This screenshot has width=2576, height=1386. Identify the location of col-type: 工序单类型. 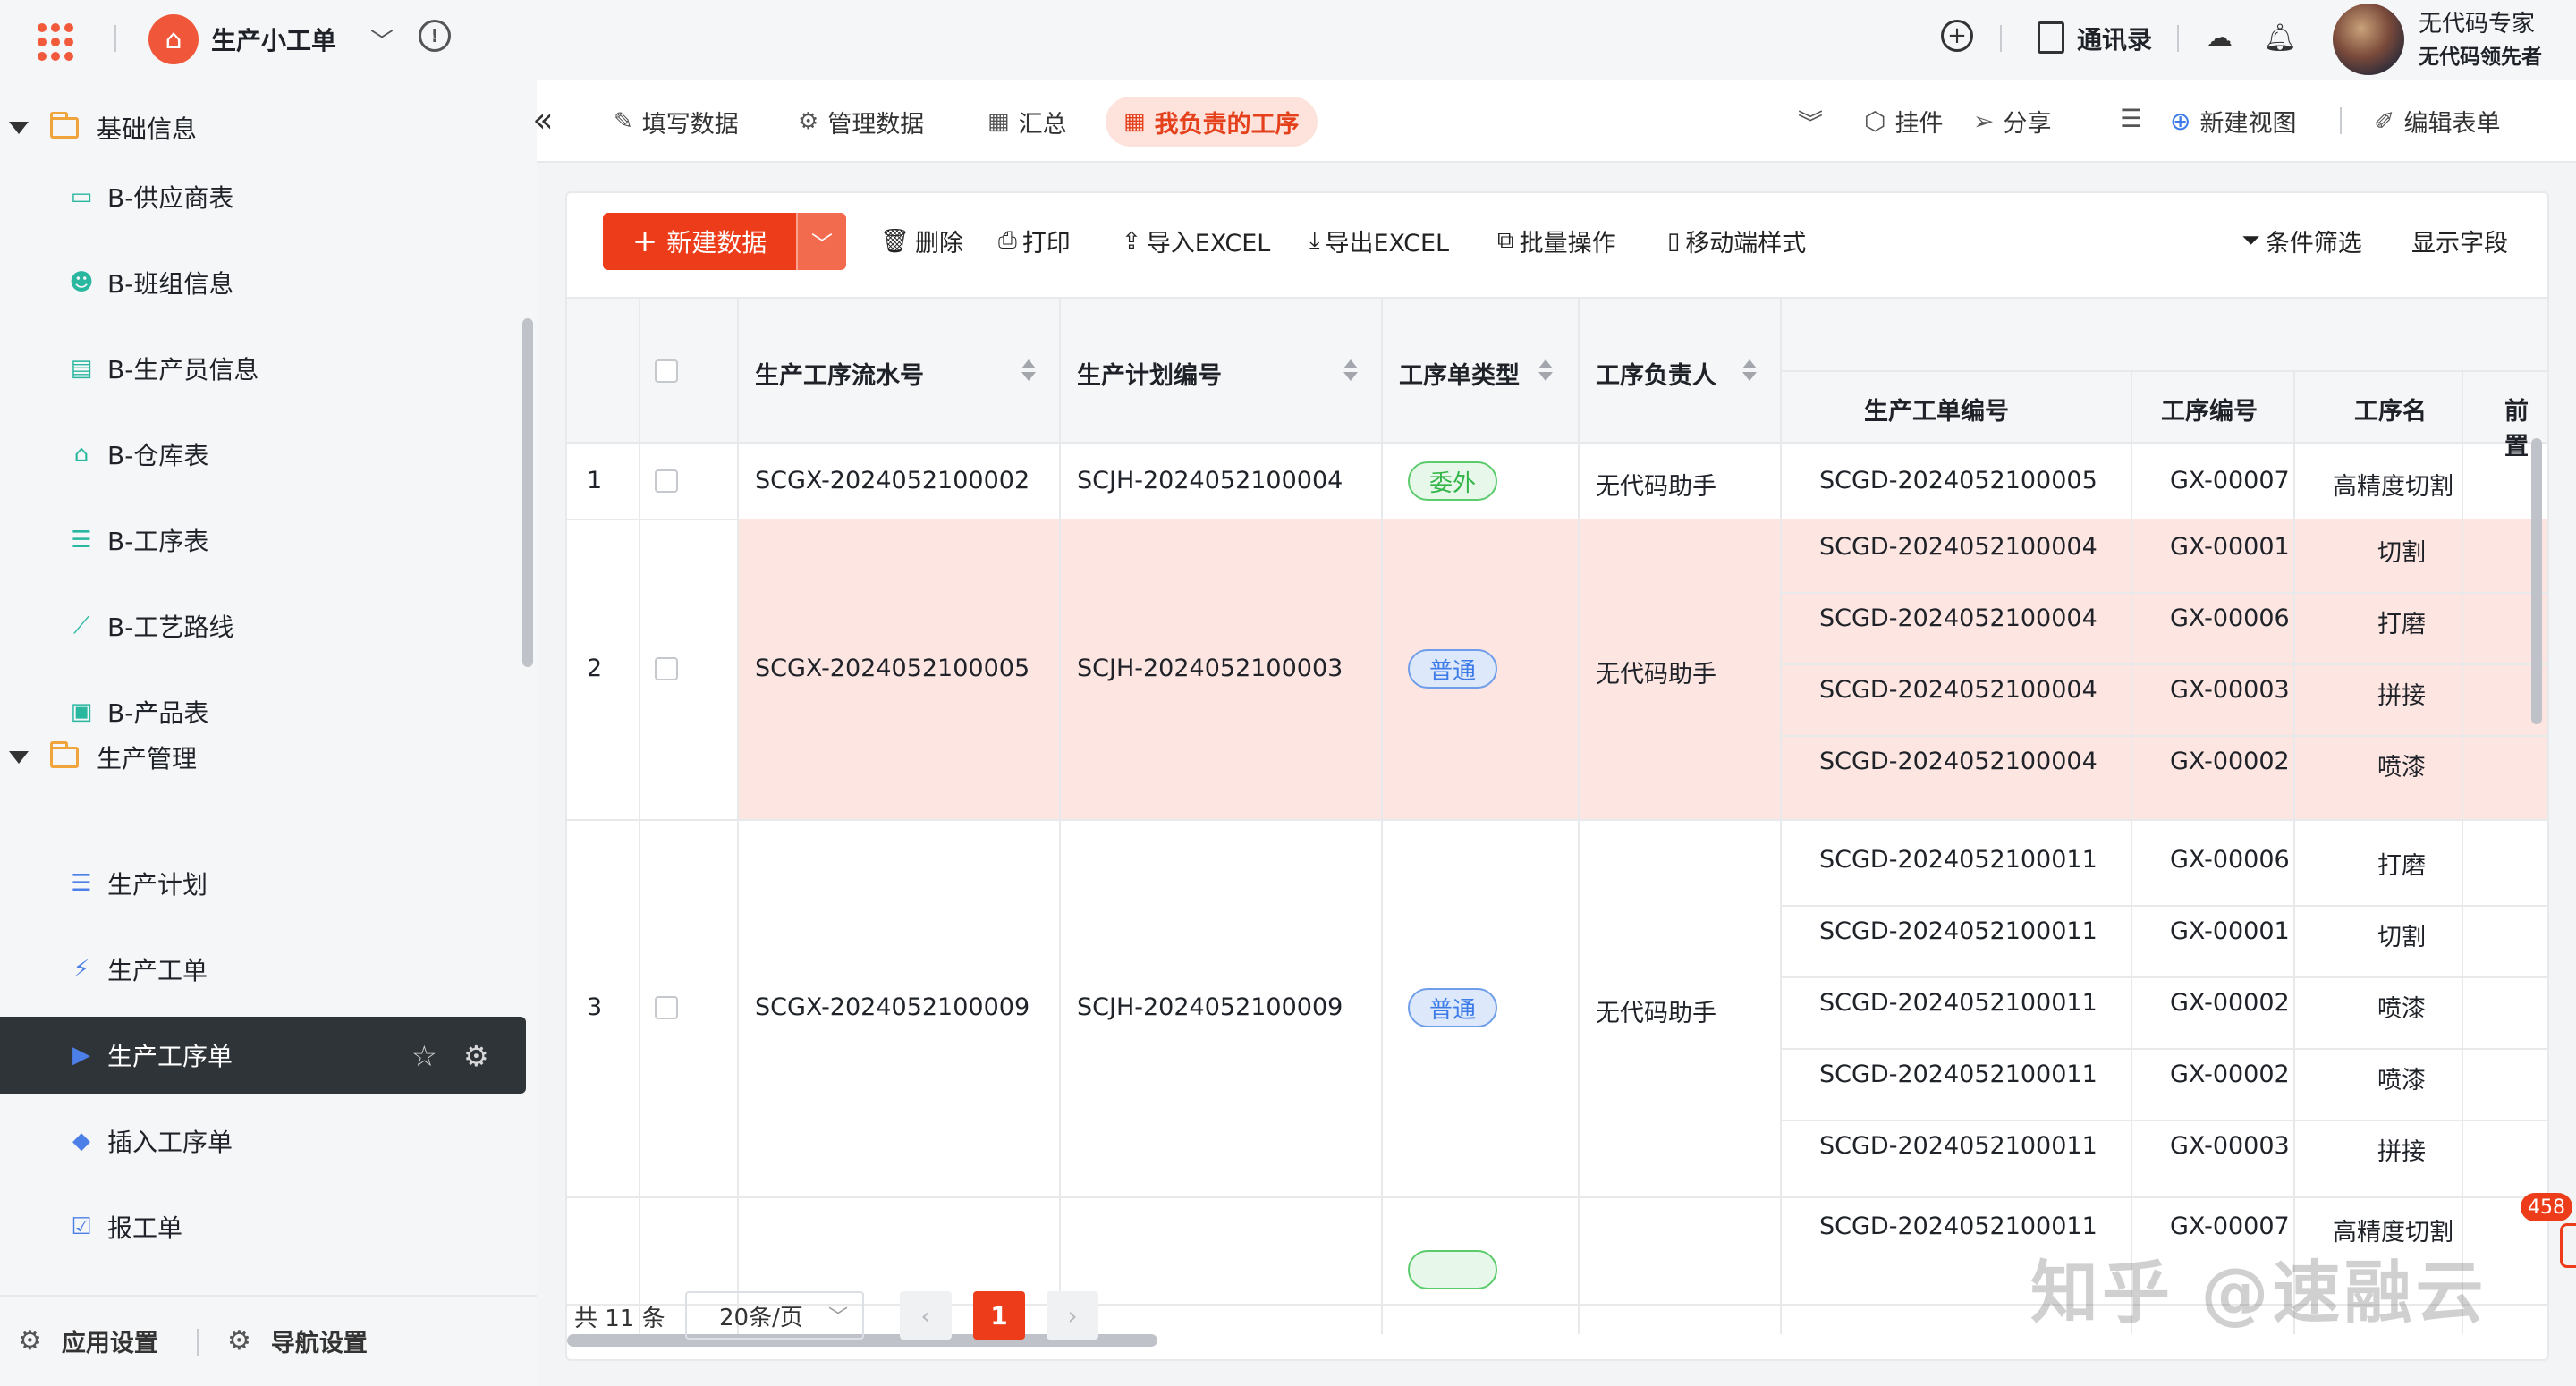
(1459, 373).